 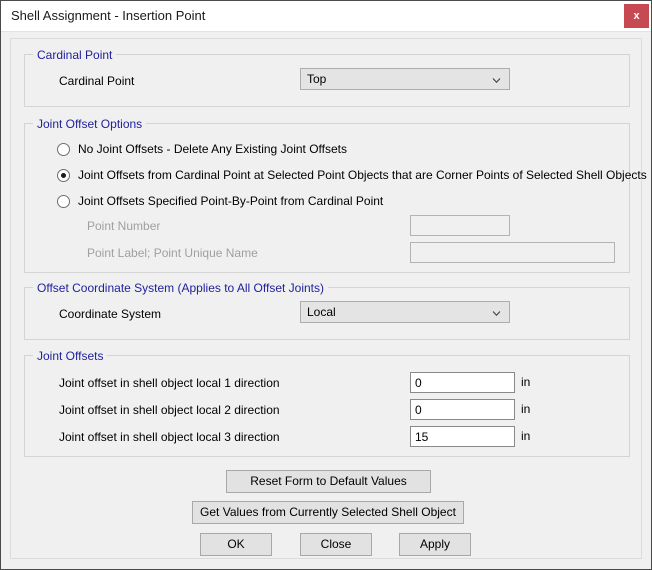 I want to click on joint-offset-local-2-input: 0, so click(x=462, y=409).